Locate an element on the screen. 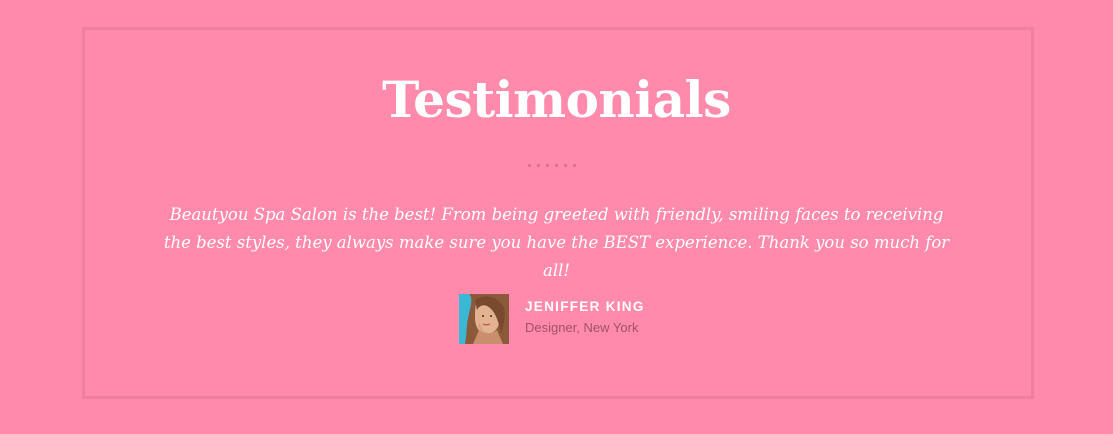  avatar is located at coordinates (484, 319).